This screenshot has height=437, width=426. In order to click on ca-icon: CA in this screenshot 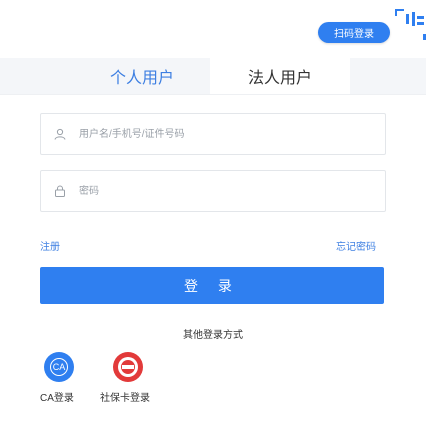, I will do `click(59, 367)`.